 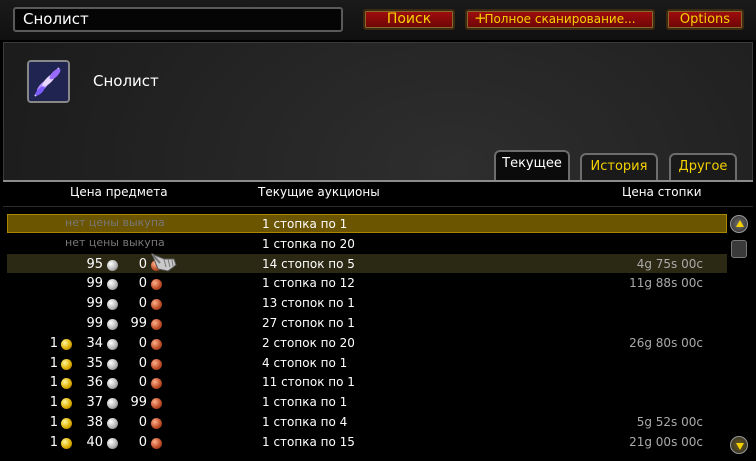 I want to click on auction-count: 2 стопок по 20, so click(x=308, y=342).